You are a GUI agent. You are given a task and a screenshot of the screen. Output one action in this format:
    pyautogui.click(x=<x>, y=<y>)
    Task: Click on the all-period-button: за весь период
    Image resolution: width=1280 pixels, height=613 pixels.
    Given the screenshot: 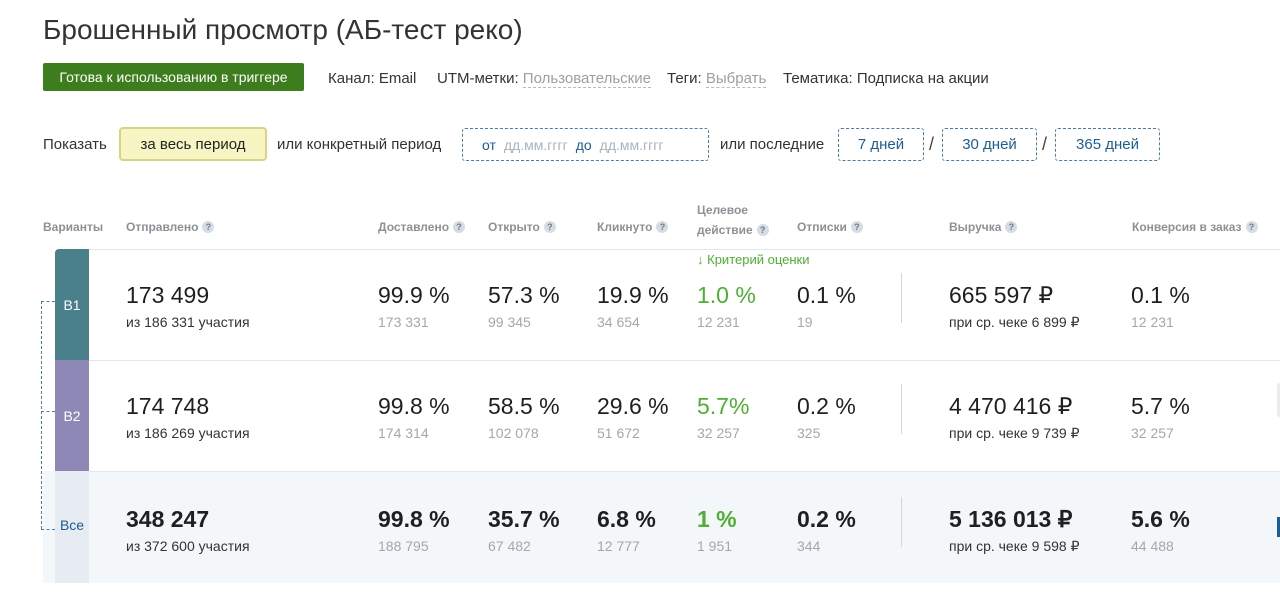 What is the action you would take?
    pyautogui.click(x=193, y=144)
    